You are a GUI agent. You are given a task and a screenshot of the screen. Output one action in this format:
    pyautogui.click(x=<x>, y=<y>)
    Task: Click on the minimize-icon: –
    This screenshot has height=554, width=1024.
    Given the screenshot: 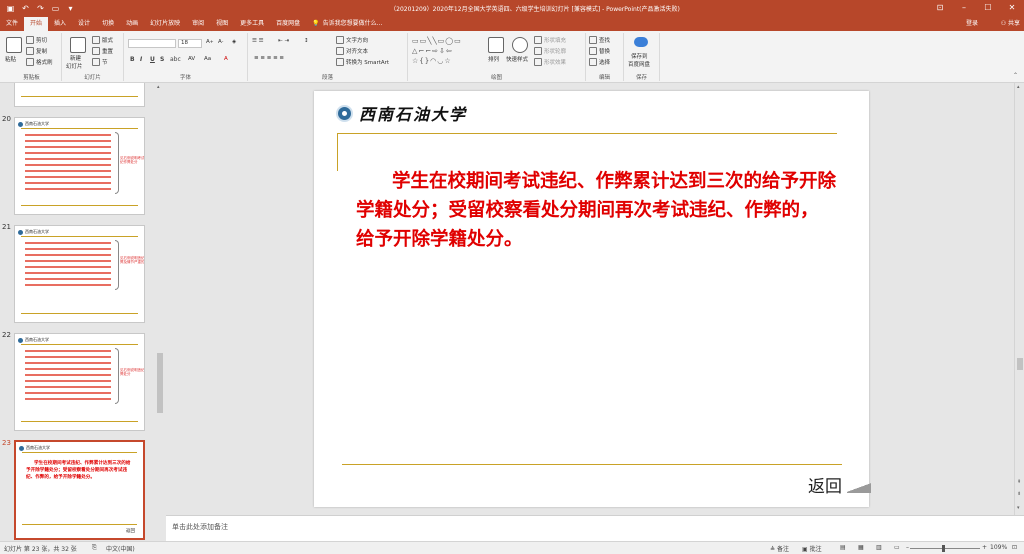 What is the action you would take?
    pyautogui.click(x=964, y=8)
    